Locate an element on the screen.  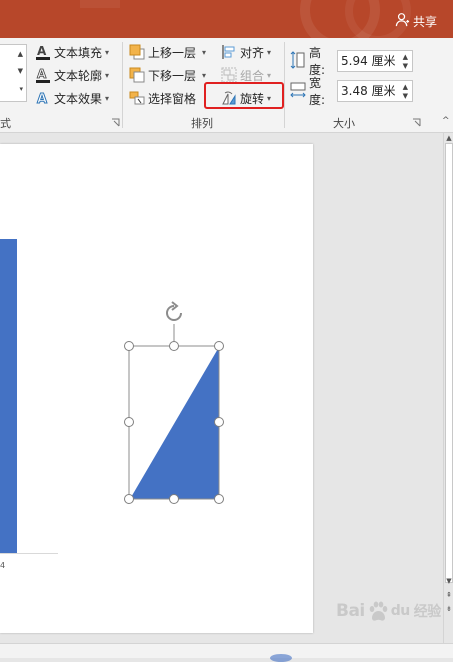
vertical-scrollbar: ▲ ▼ ⇞ ⇟ is located at coordinates (448, 388).